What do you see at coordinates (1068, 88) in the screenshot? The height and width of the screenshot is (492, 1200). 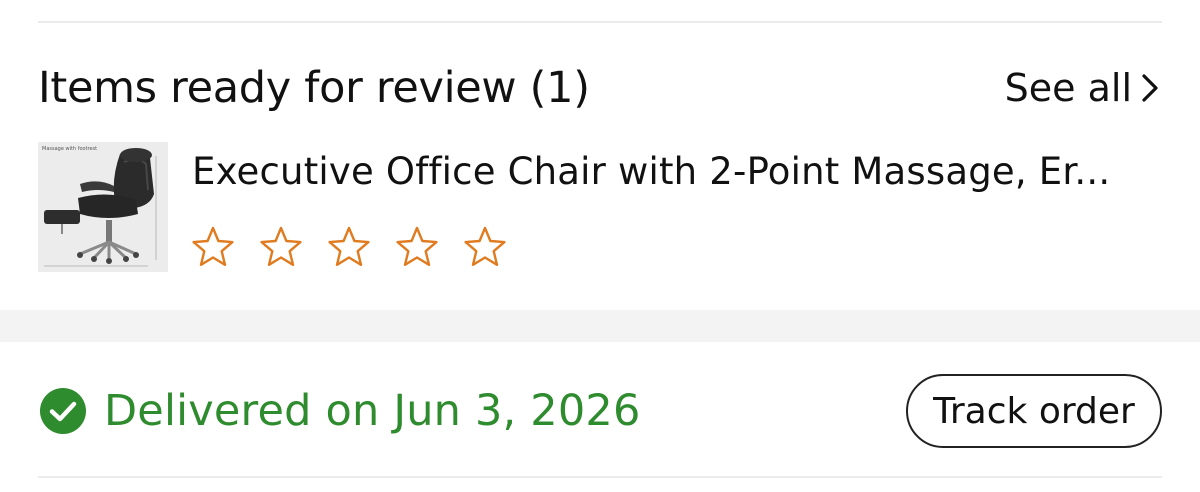 I see `see-all-label: See all` at bounding box center [1068, 88].